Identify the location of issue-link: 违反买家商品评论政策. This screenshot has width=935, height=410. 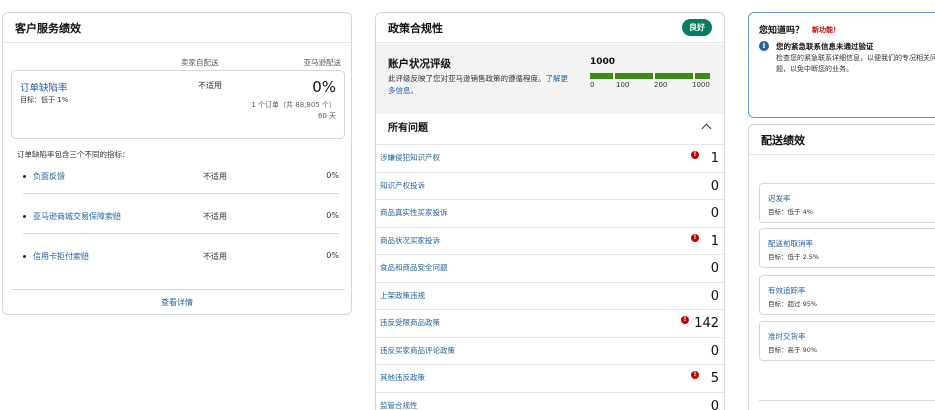
(417, 350).